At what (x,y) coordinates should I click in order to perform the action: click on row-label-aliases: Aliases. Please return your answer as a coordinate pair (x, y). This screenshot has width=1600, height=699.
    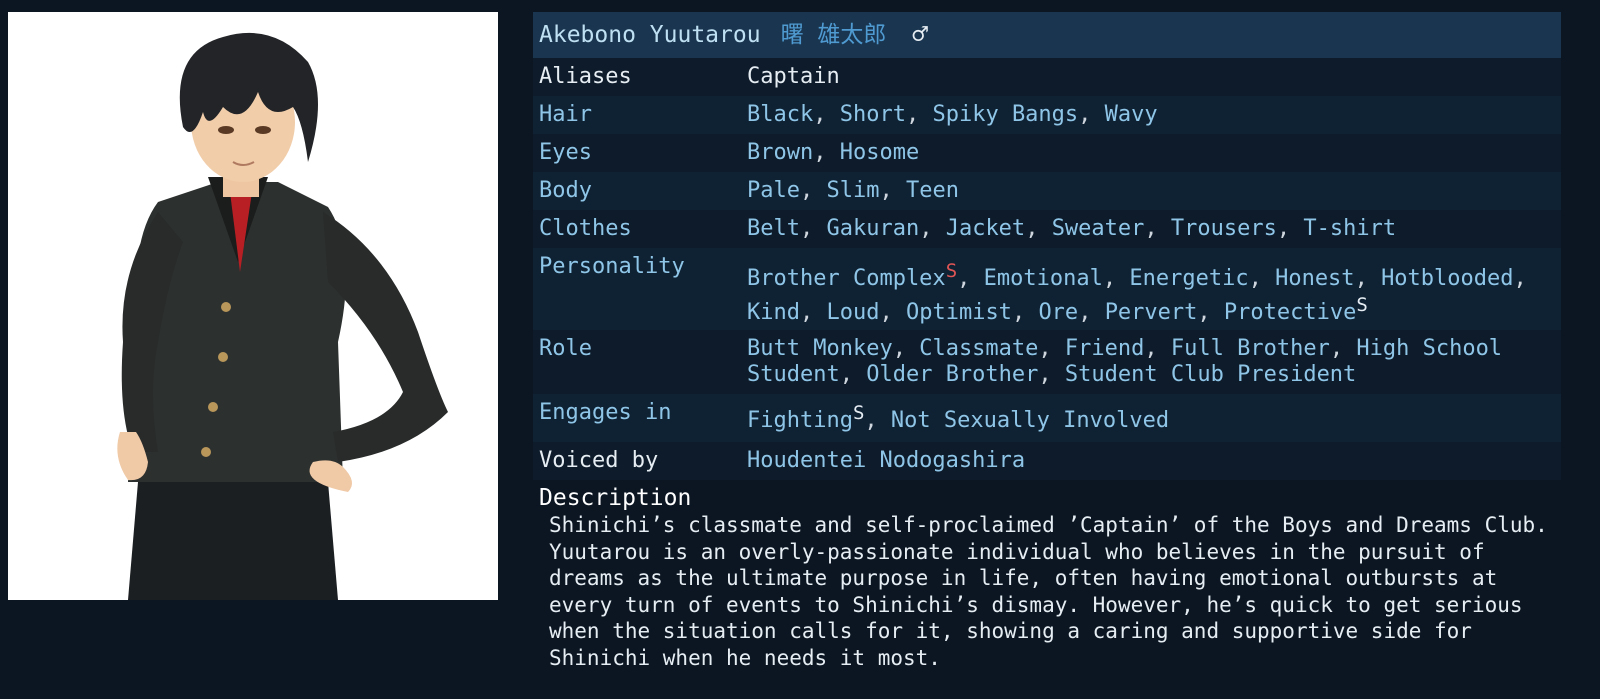
    Looking at the image, I should click on (585, 76).